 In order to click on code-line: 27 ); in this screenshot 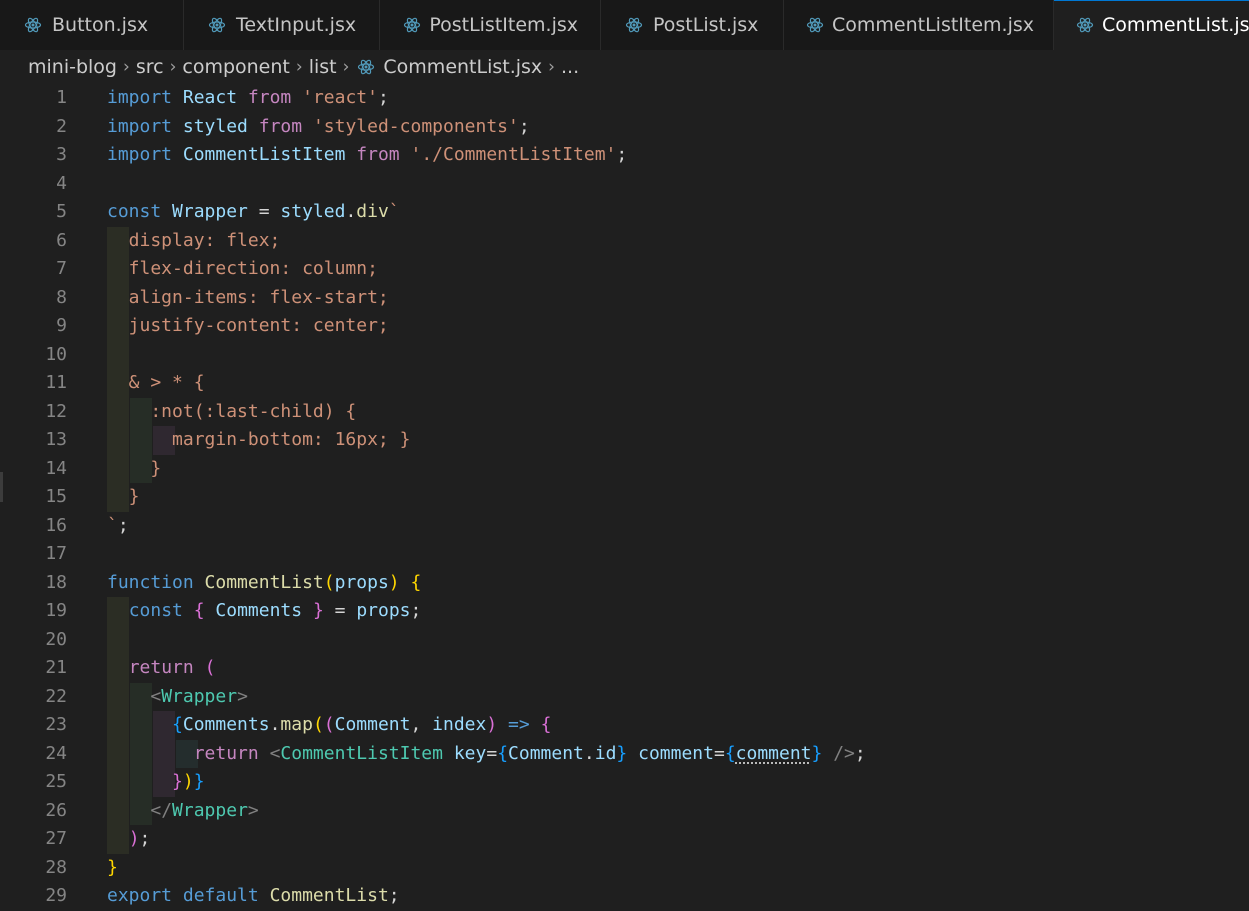, I will do `click(624, 839)`.